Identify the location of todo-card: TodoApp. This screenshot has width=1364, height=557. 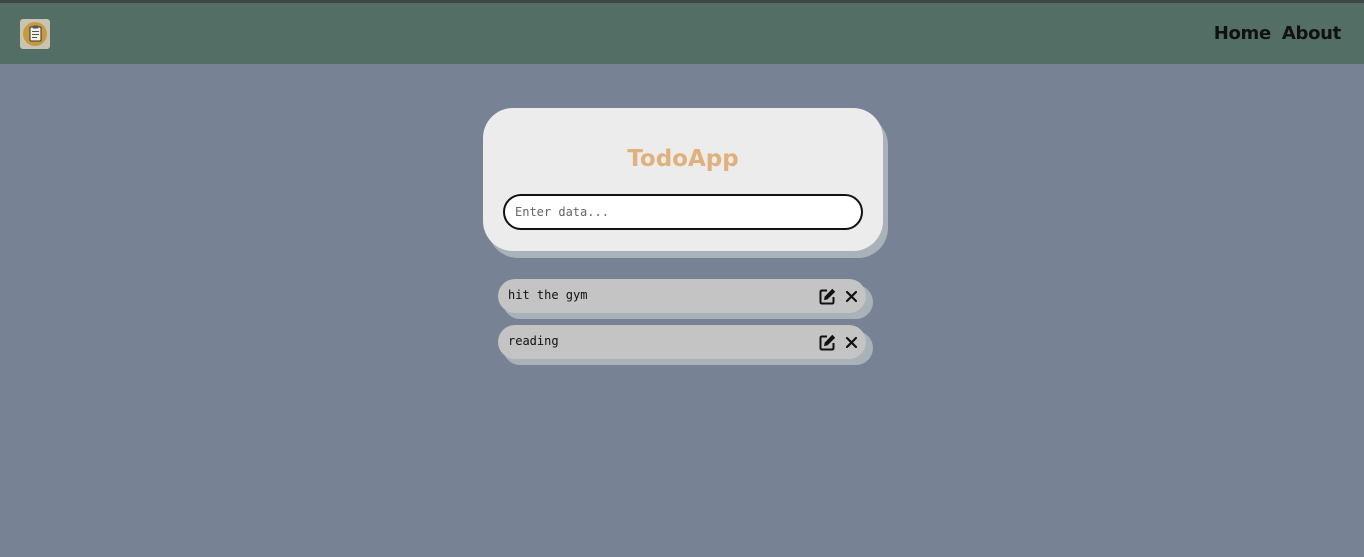
(683, 179).